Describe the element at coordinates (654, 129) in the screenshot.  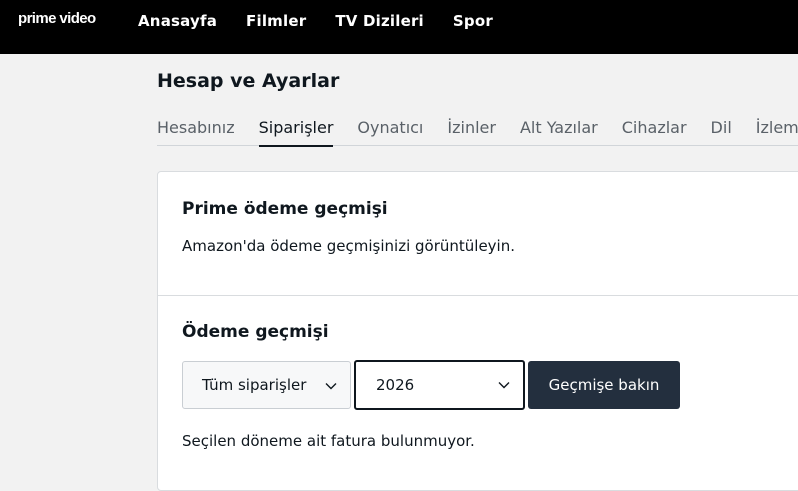
I see `tab-devices: Cihazlar` at that location.